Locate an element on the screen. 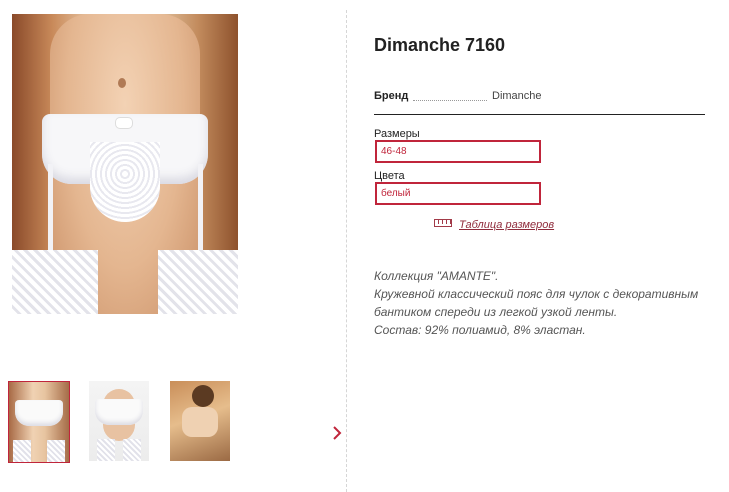 This screenshot has height=492, width=729. product-title: Dimanche 7160 is located at coordinates (440, 45).